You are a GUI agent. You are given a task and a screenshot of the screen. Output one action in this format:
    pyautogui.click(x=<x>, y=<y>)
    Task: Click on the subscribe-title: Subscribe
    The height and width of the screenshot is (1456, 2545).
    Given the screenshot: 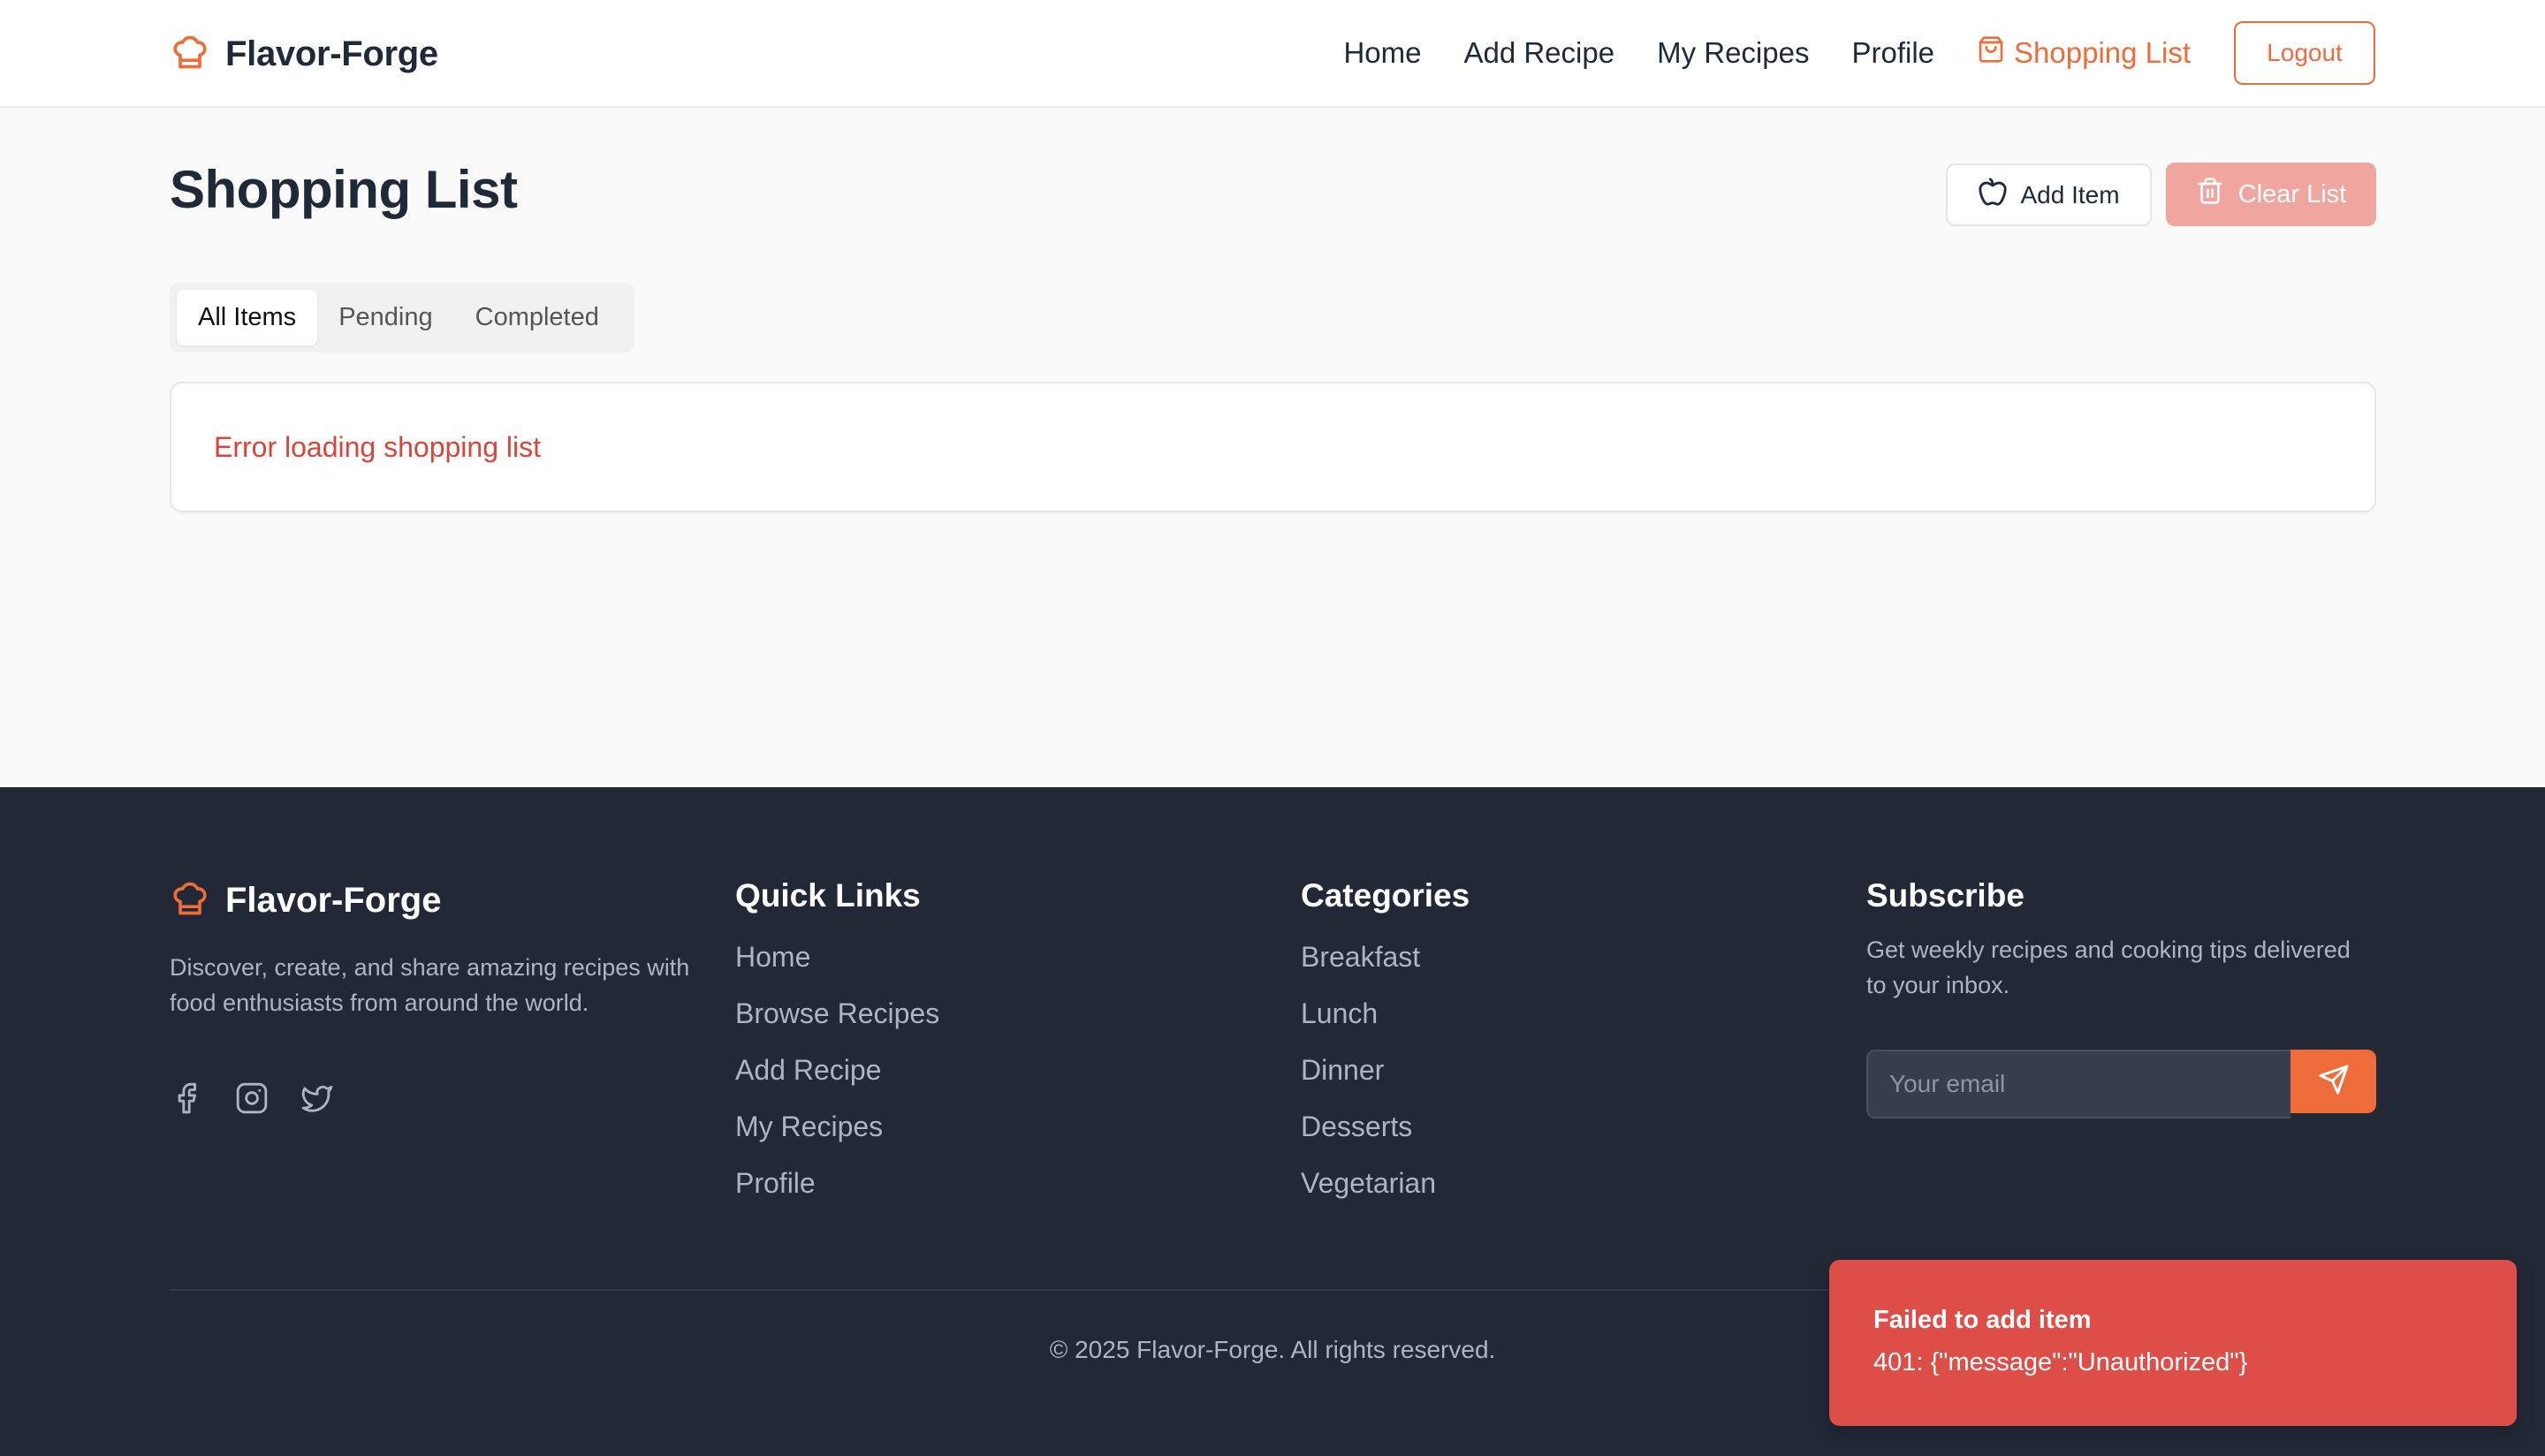 What is the action you would take?
    pyautogui.click(x=1945, y=895)
    